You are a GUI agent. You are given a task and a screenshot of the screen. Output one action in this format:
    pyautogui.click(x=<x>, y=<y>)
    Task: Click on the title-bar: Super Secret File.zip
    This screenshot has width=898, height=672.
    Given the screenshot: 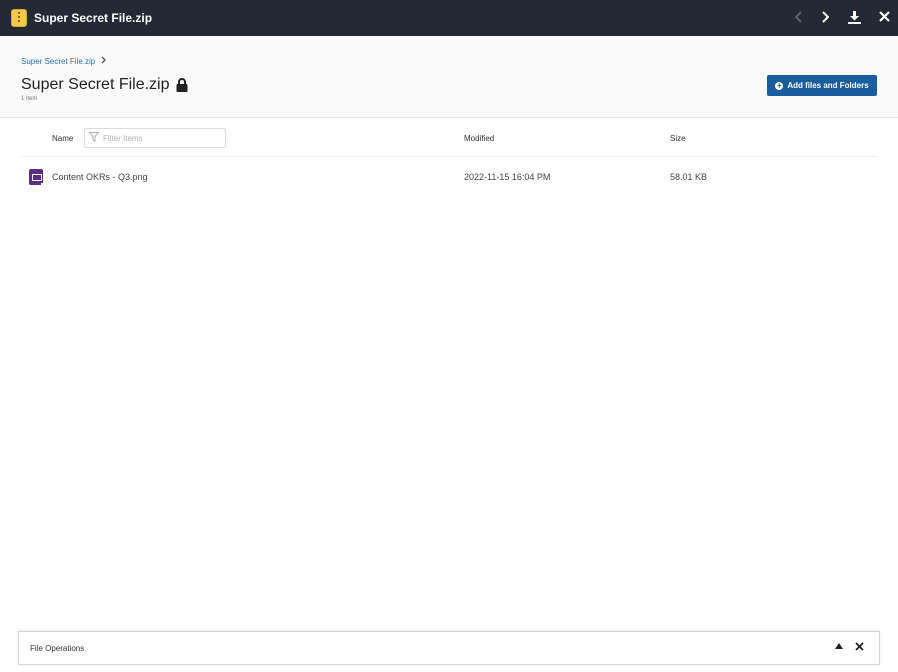 What is the action you would take?
    pyautogui.click(x=449, y=18)
    